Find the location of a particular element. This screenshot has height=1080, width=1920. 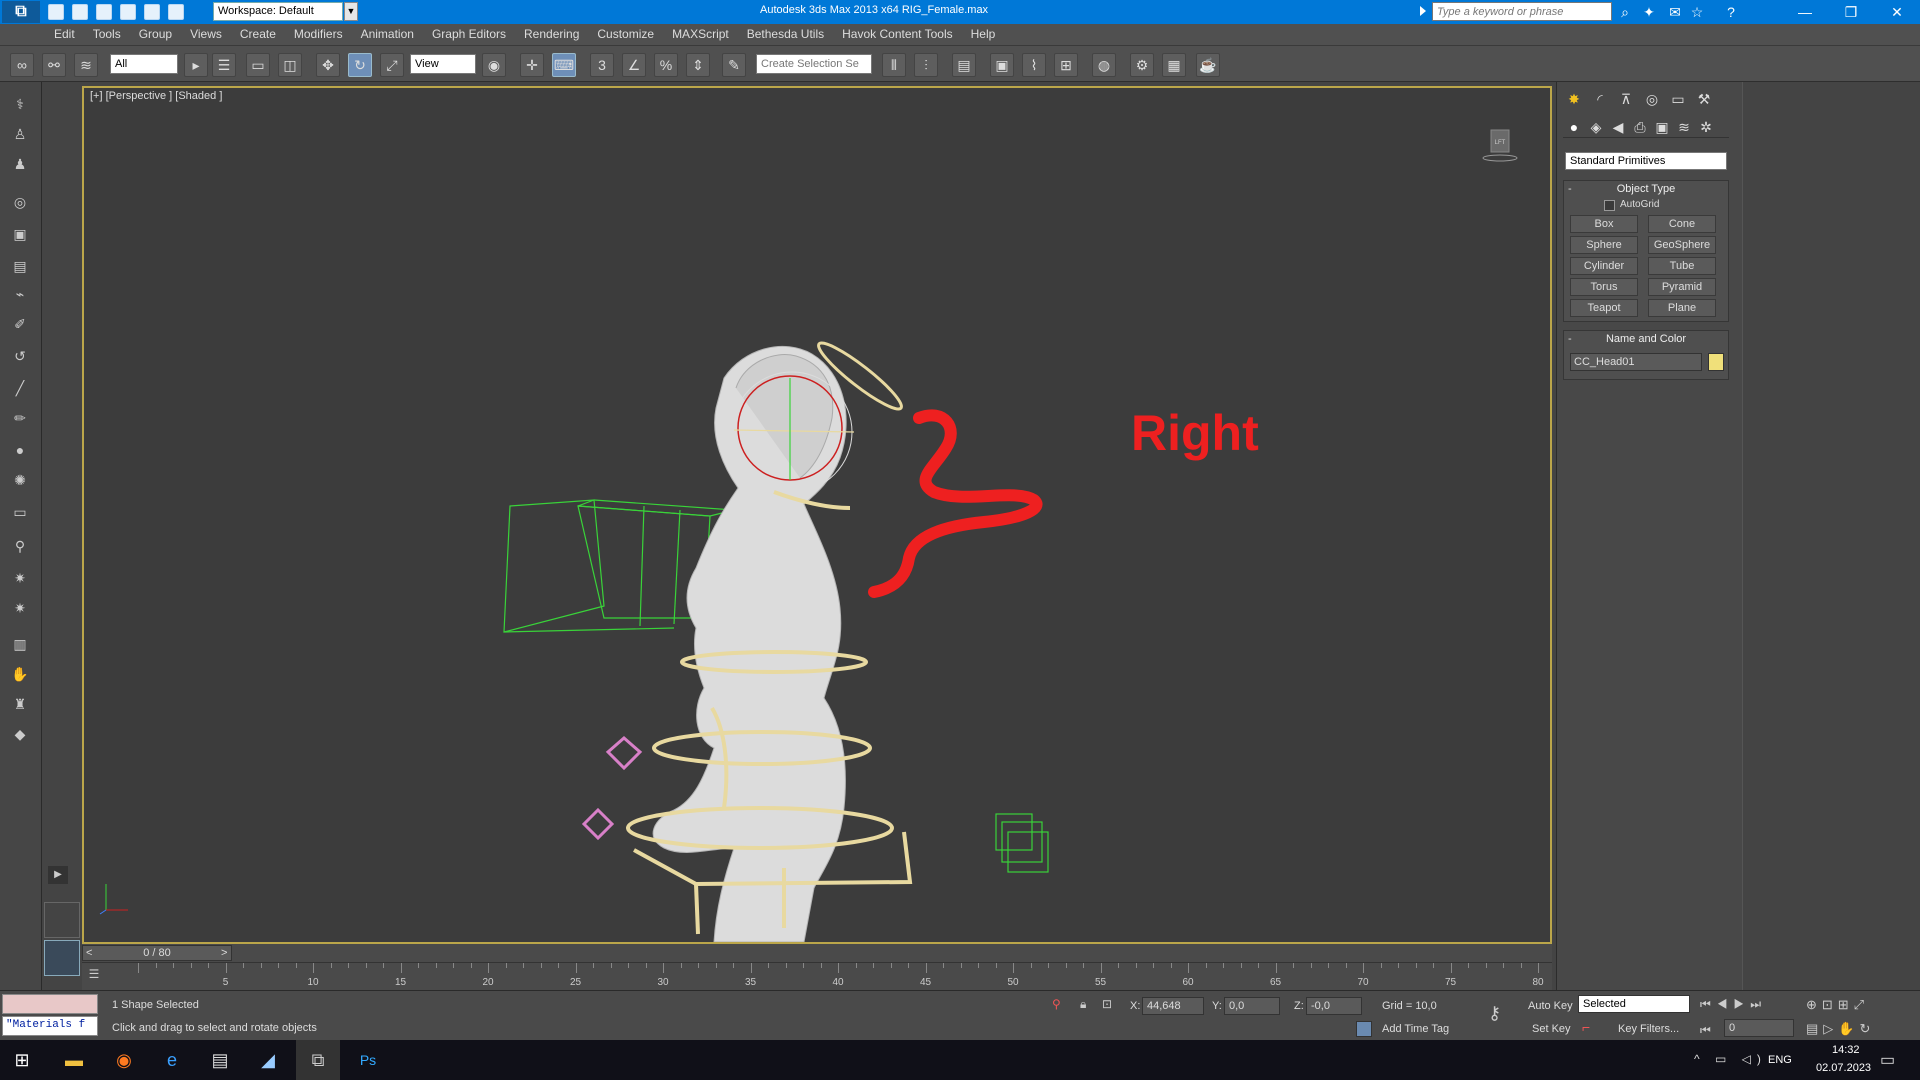

add-time-tag-button: Add Time Tag is located at coordinates (1415, 1029).